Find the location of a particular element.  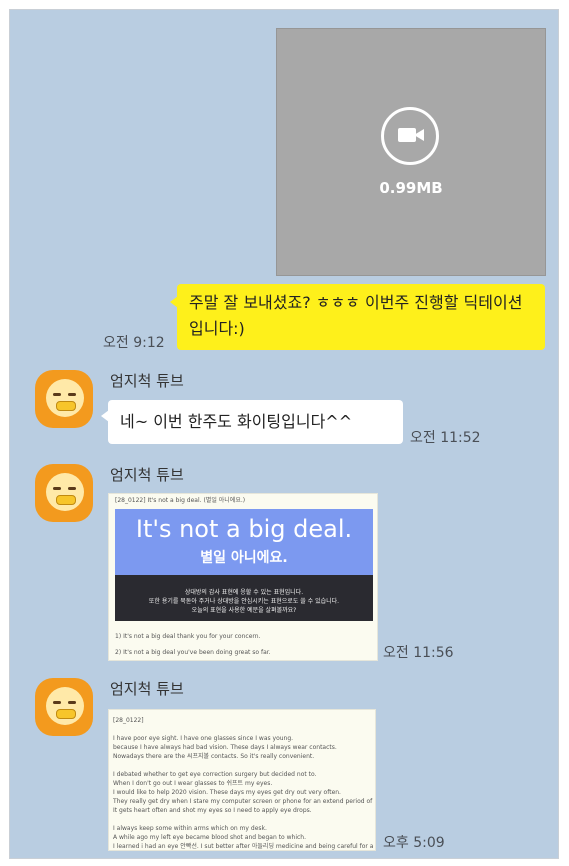

image-title: It's not a big deal. is located at coordinates (244, 529).